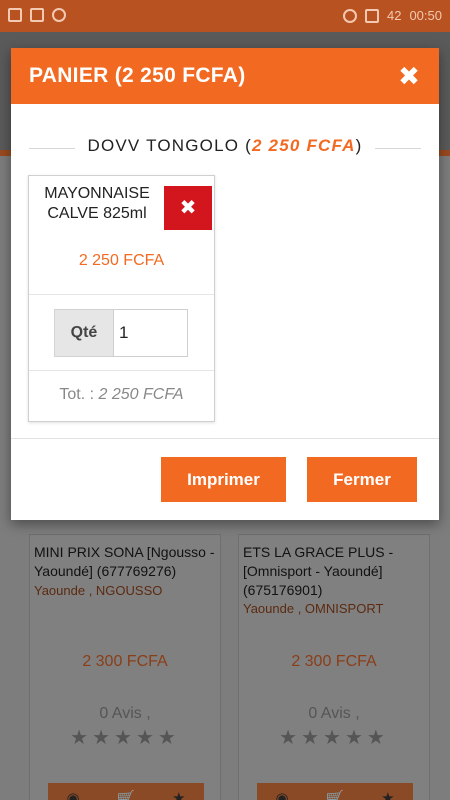  What do you see at coordinates (225, 16) in the screenshot?
I see `status-bar: 42 00:50` at bounding box center [225, 16].